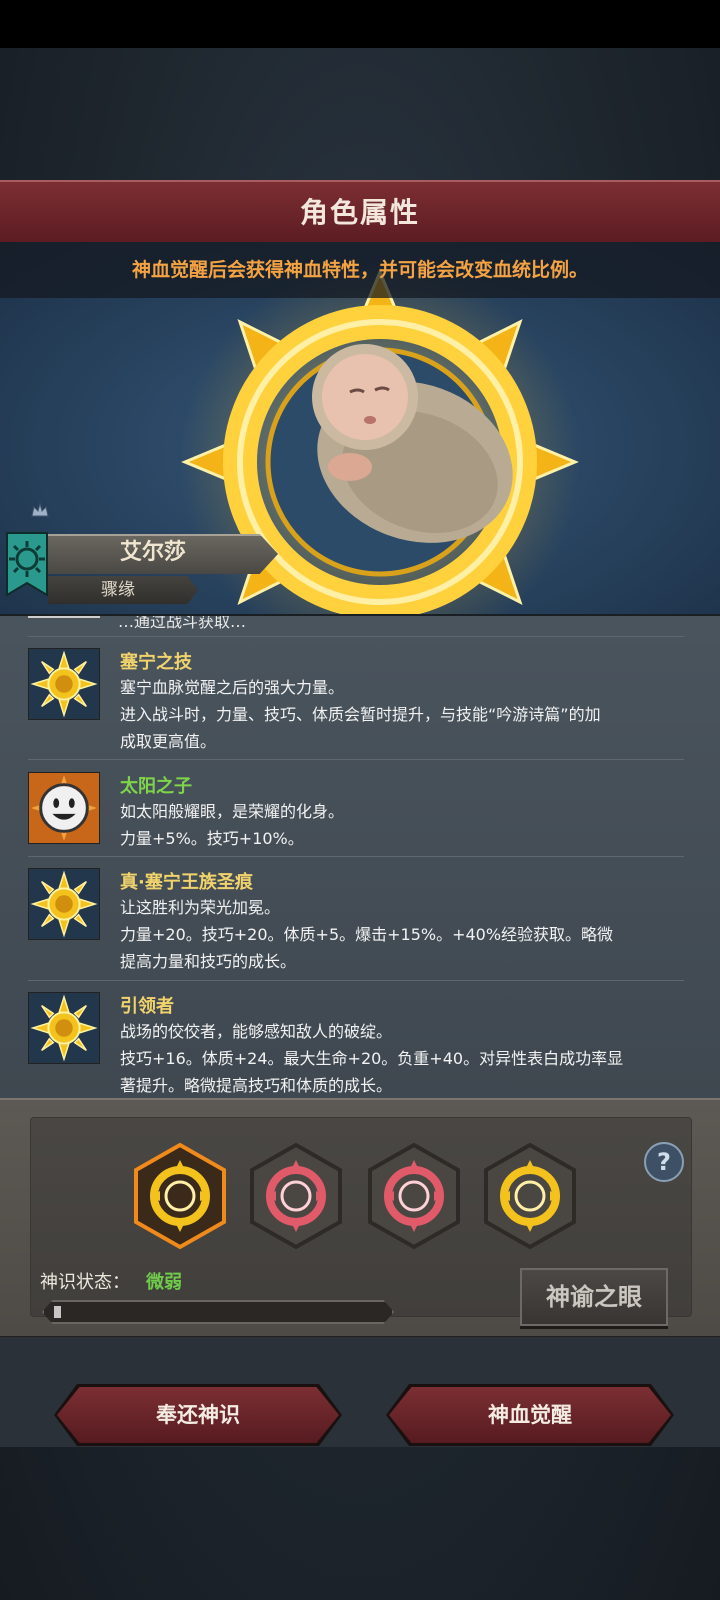  What do you see at coordinates (64, 617) in the screenshot?
I see `clipped-divider` at bounding box center [64, 617].